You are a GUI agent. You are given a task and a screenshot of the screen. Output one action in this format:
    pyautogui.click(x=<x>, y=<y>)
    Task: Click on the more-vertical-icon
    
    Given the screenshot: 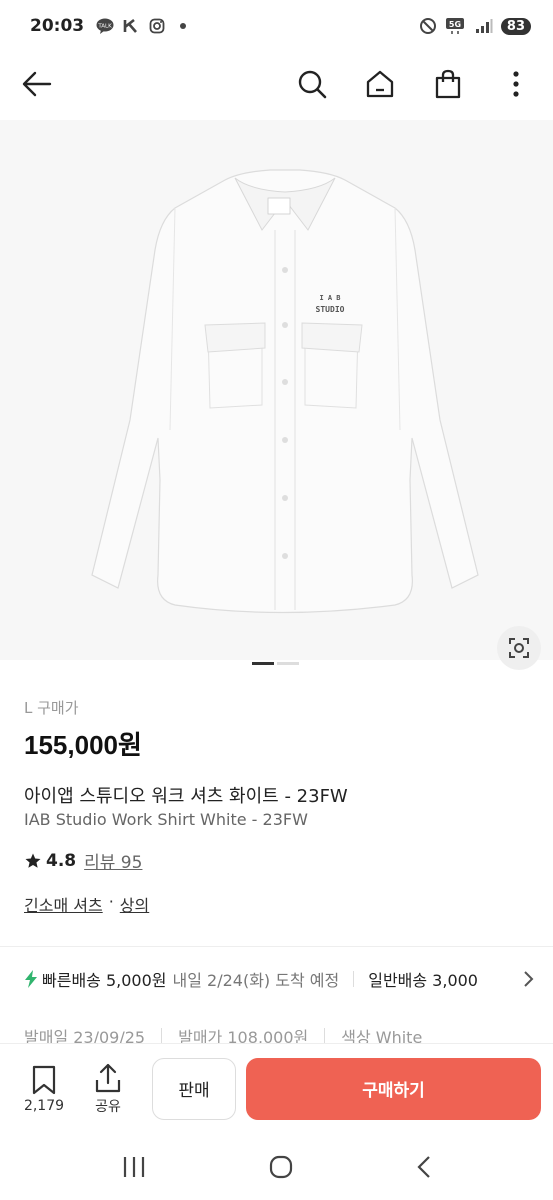 What is the action you would take?
    pyautogui.click(x=516, y=84)
    